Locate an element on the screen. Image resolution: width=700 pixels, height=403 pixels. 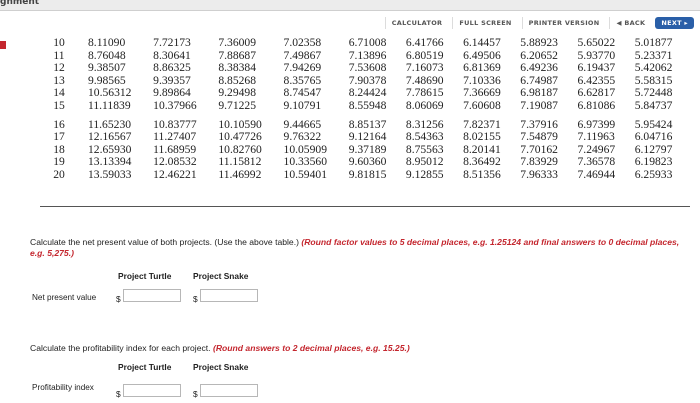
factor-cell: 6.71008 is located at coordinates (367, 42).